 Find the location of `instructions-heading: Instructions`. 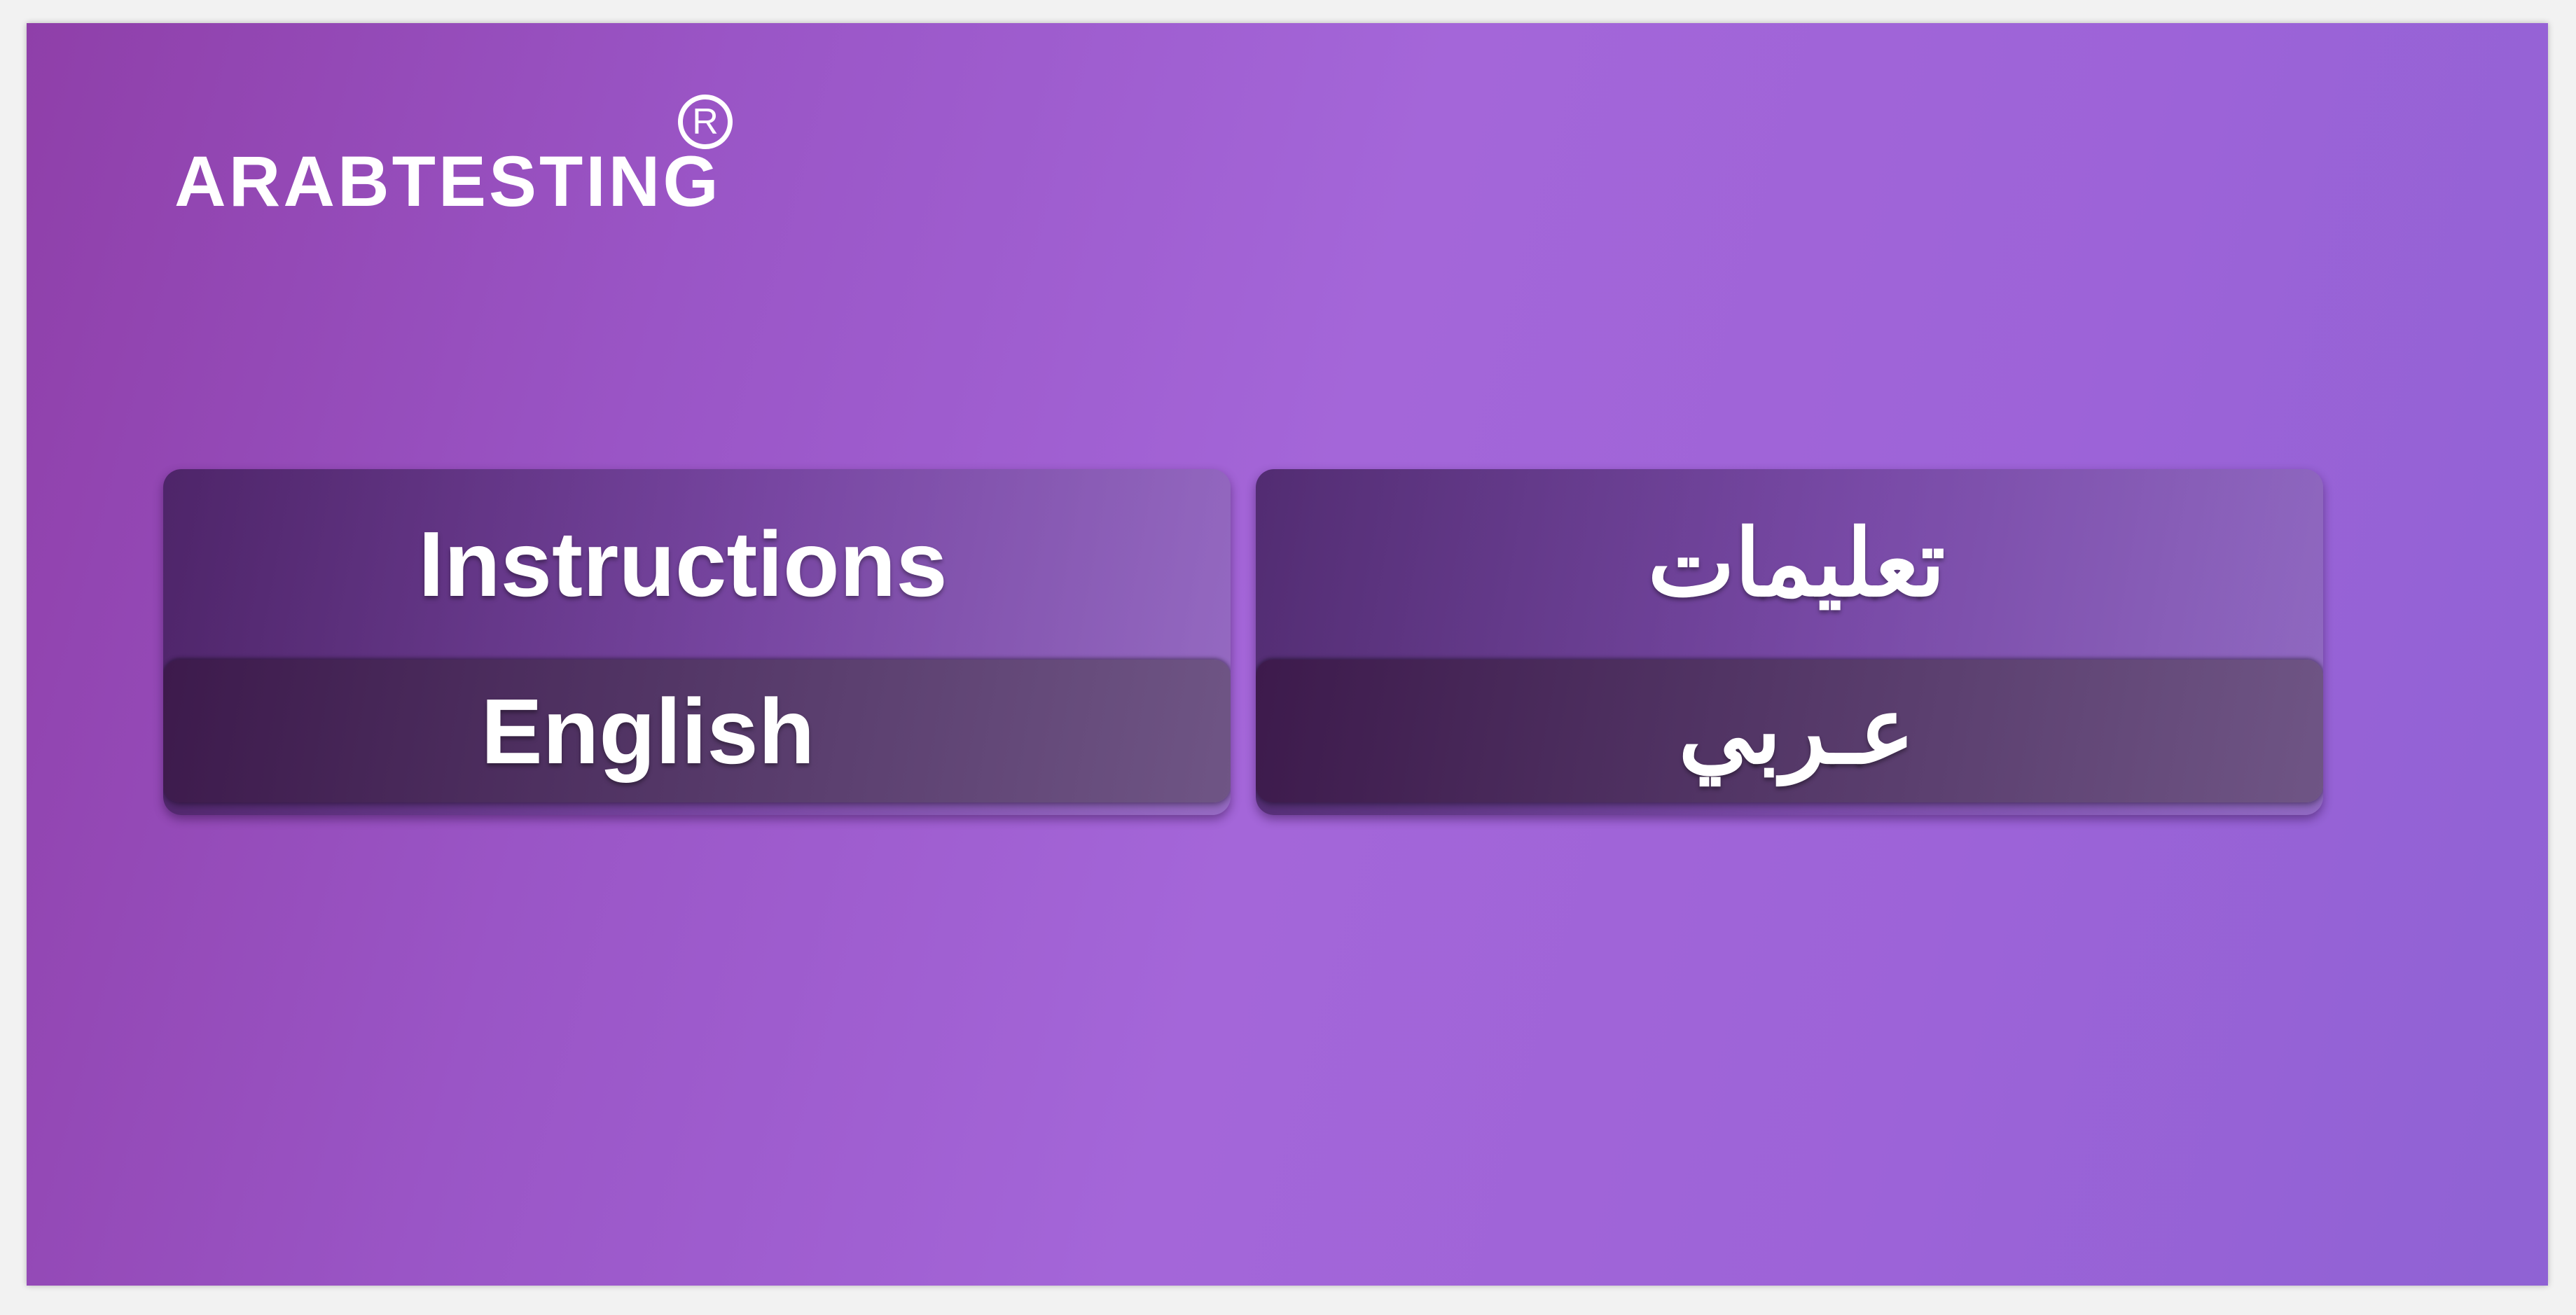

instructions-heading: Instructions is located at coordinates (683, 563).